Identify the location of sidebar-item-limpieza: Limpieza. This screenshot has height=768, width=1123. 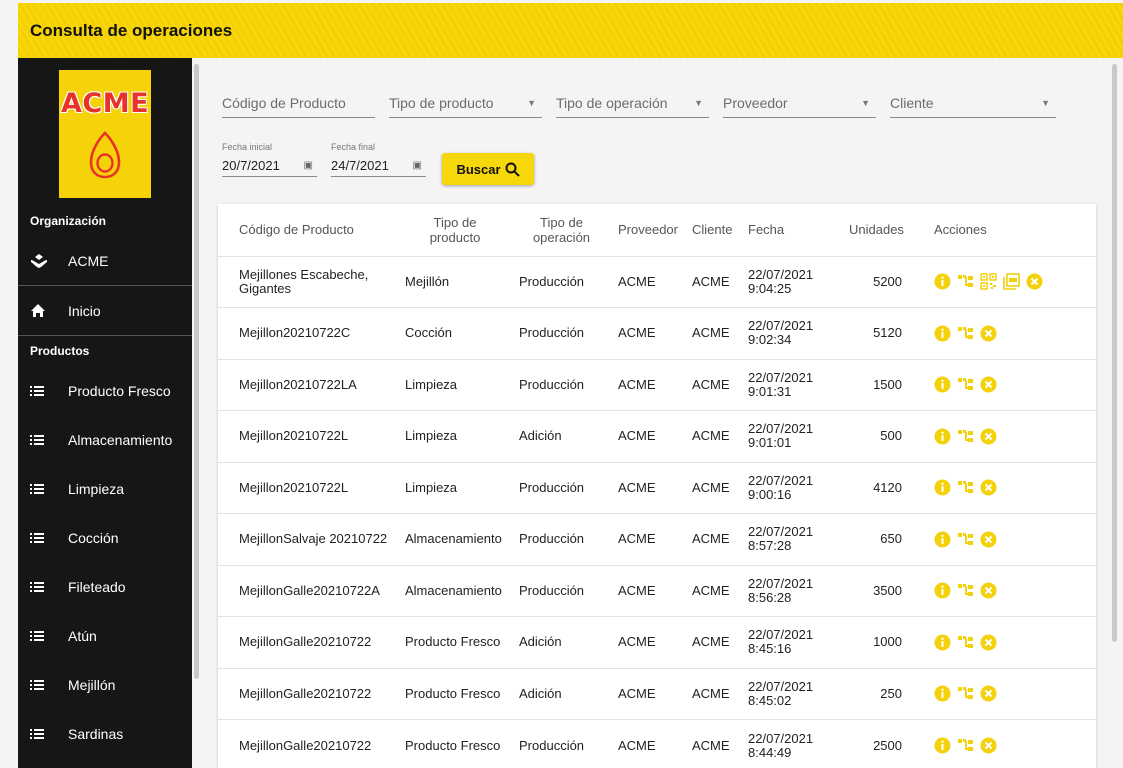
(105, 488).